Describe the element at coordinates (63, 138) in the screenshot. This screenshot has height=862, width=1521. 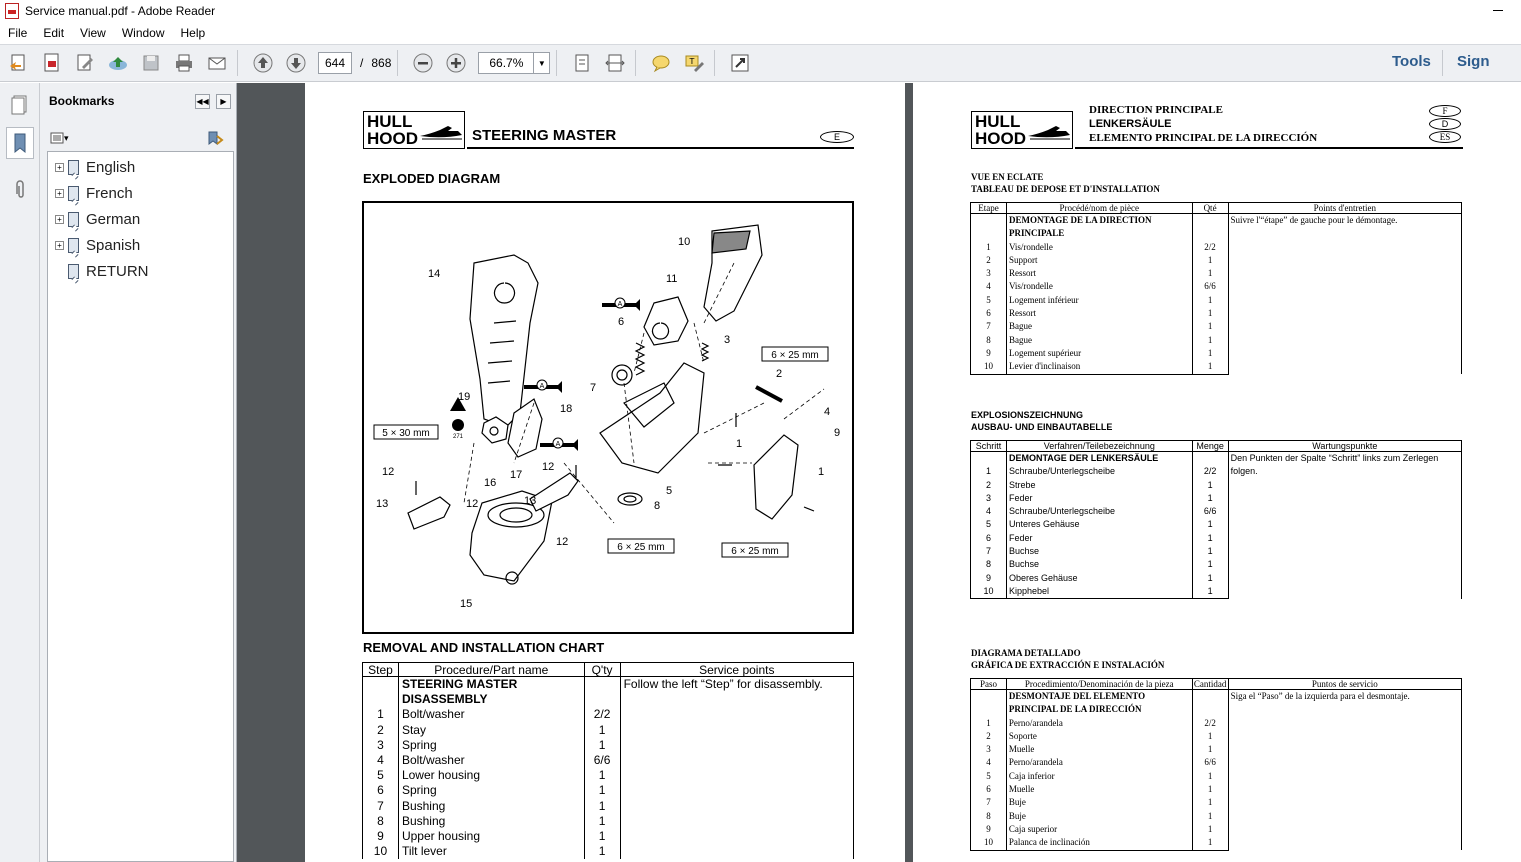
I see `bookmark-options-icon: ▾` at that location.